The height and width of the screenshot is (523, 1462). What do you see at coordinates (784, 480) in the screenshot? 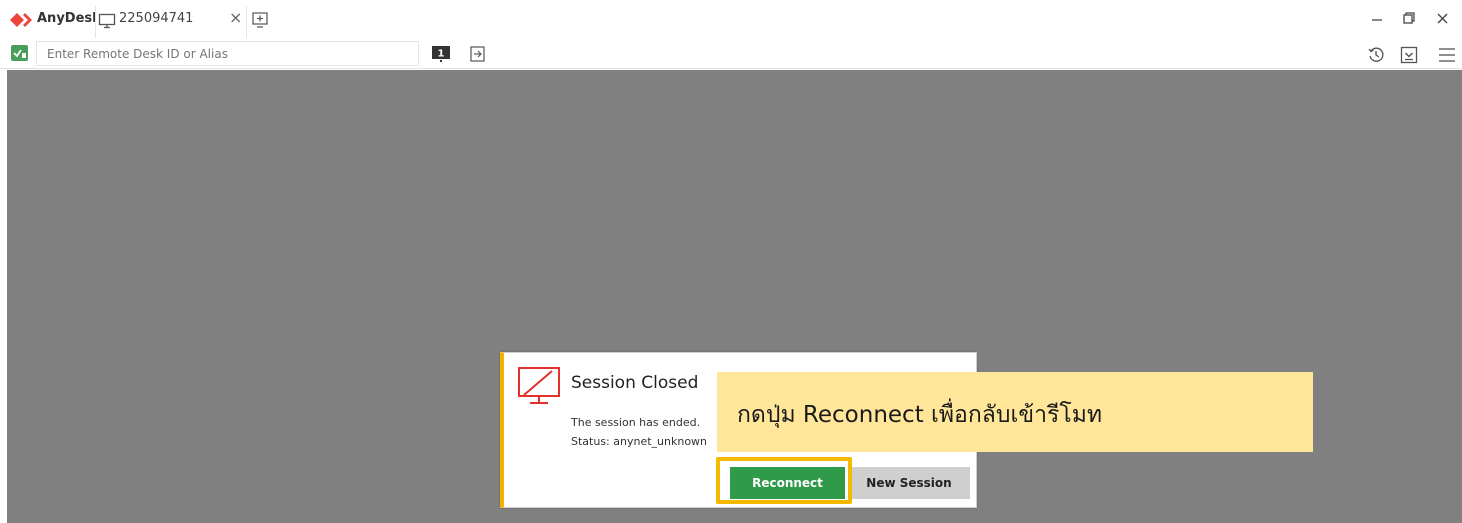
I see `reconnect-highlight-box` at bounding box center [784, 480].